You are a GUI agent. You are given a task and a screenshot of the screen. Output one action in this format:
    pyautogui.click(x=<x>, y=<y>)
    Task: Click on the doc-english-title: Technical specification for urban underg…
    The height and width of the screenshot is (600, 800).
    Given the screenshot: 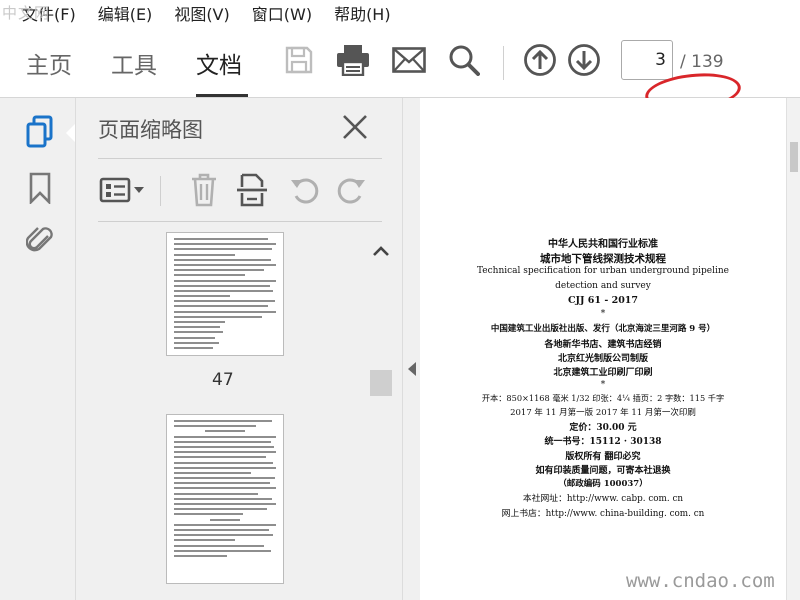 What is the action you would take?
    pyautogui.click(x=603, y=271)
    